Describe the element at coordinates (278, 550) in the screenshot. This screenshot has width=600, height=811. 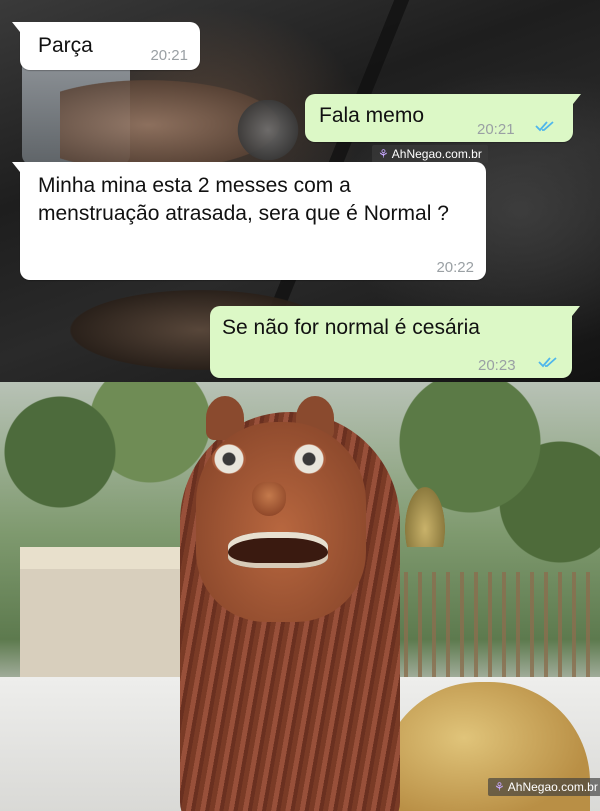
I see `lion-mouth` at that location.